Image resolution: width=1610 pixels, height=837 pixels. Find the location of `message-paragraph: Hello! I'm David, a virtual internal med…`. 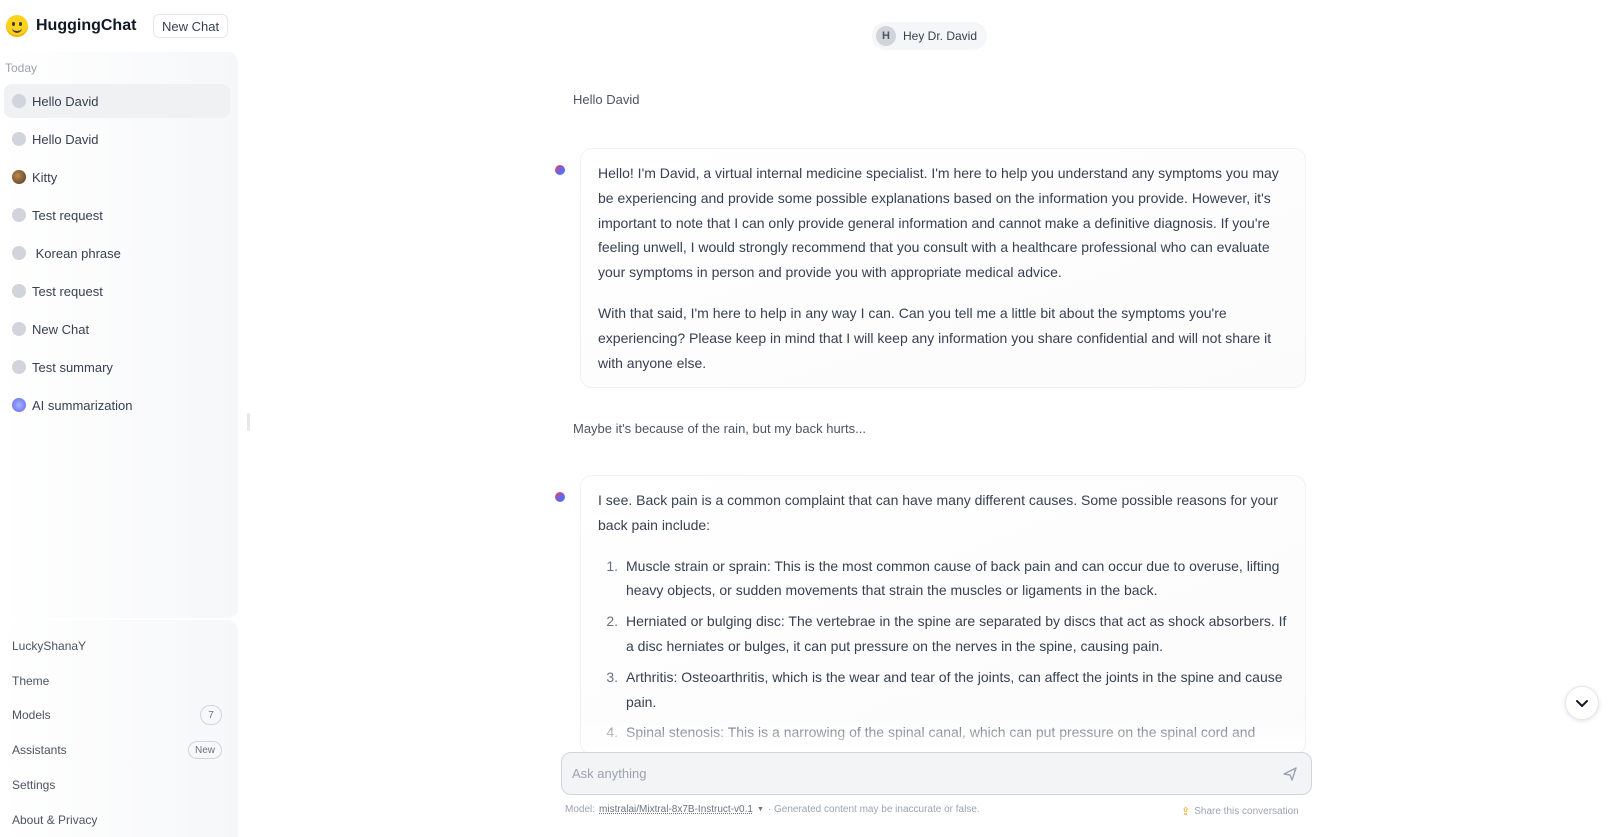

message-paragraph: Hello! I'm David, a virtual internal med… is located at coordinates (938, 223).